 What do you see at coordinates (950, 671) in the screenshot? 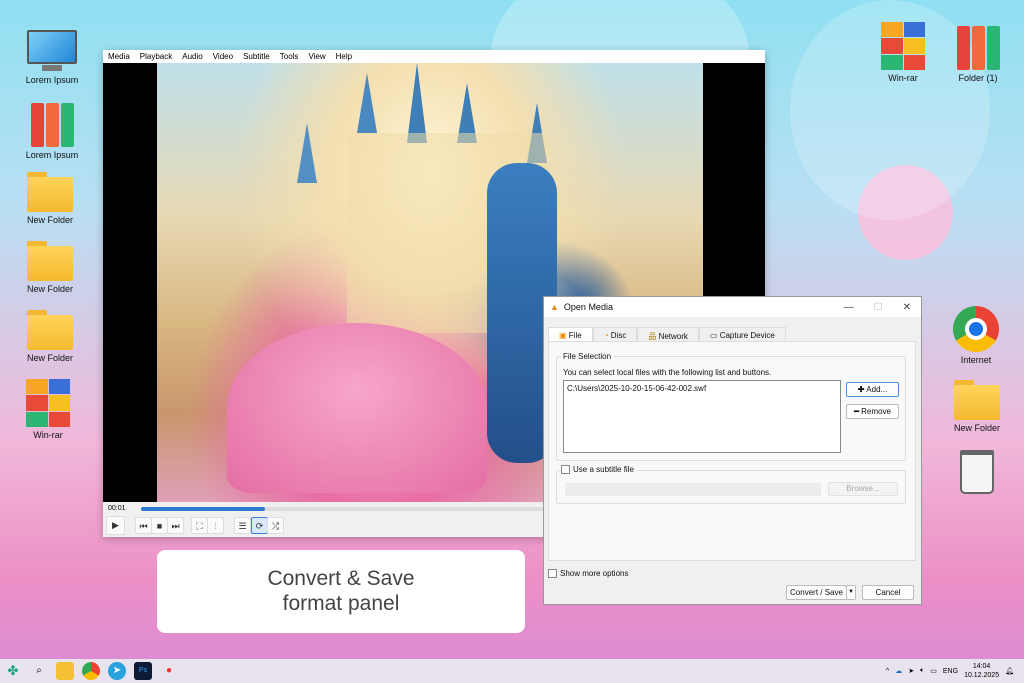
I see `language-indicator: ENG` at bounding box center [950, 671].